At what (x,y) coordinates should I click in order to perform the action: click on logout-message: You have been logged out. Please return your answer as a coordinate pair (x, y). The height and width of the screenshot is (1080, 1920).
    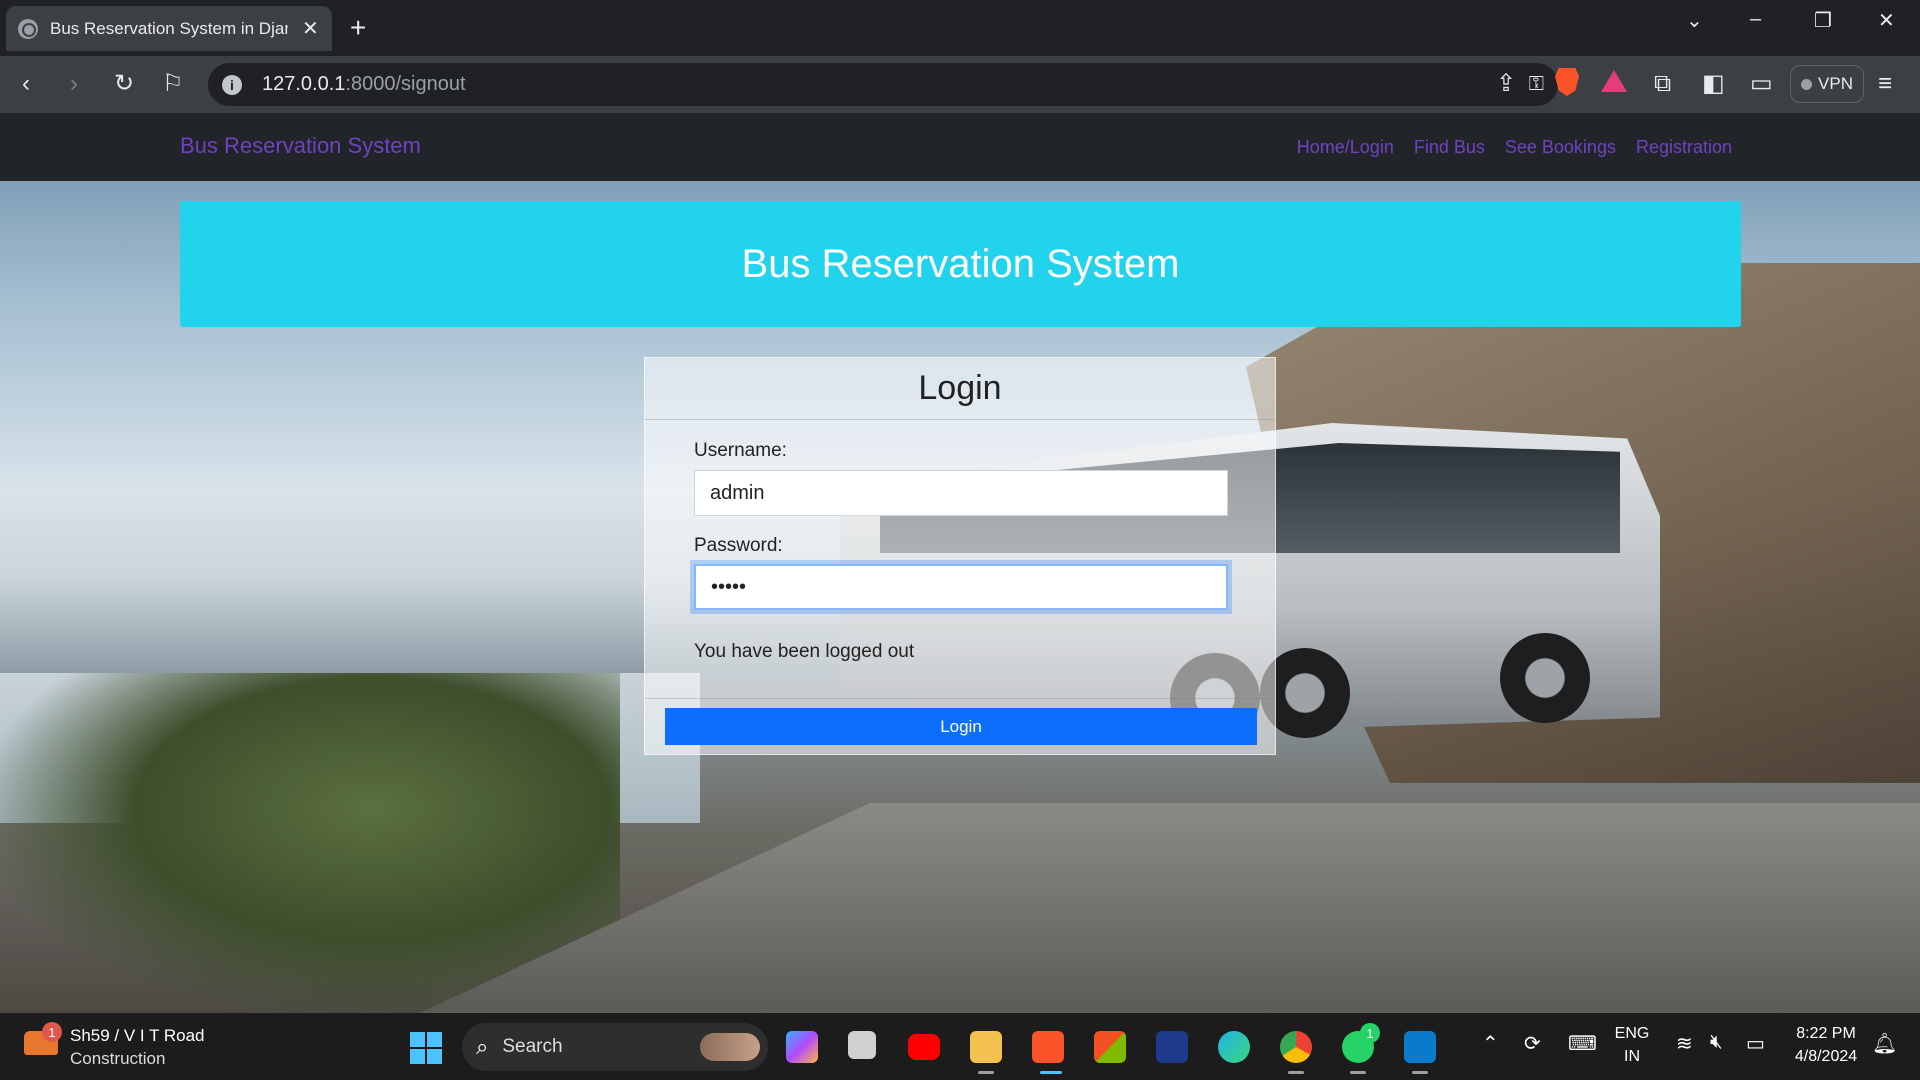
    Looking at the image, I should click on (804, 651).